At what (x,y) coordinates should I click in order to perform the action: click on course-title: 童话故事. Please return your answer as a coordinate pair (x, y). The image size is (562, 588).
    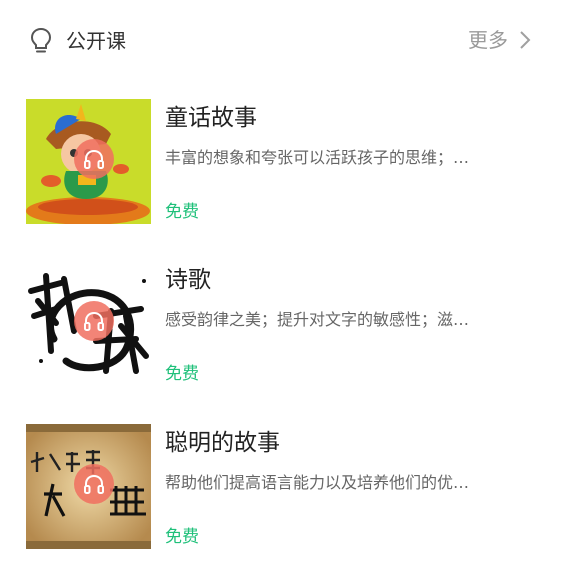
    Looking at the image, I should click on (211, 118).